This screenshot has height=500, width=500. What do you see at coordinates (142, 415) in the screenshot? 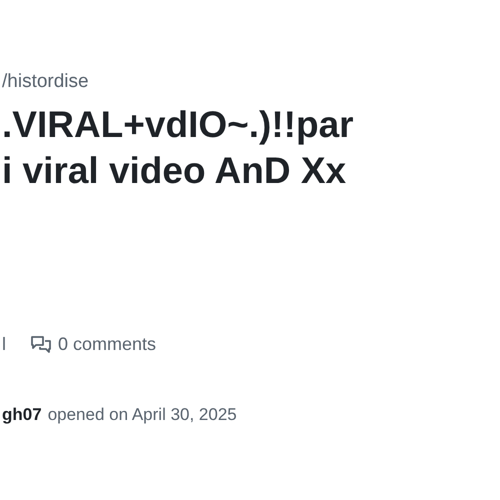
I see `opened-date: opened on April 30, 2025` at bounding box center [142, 415].